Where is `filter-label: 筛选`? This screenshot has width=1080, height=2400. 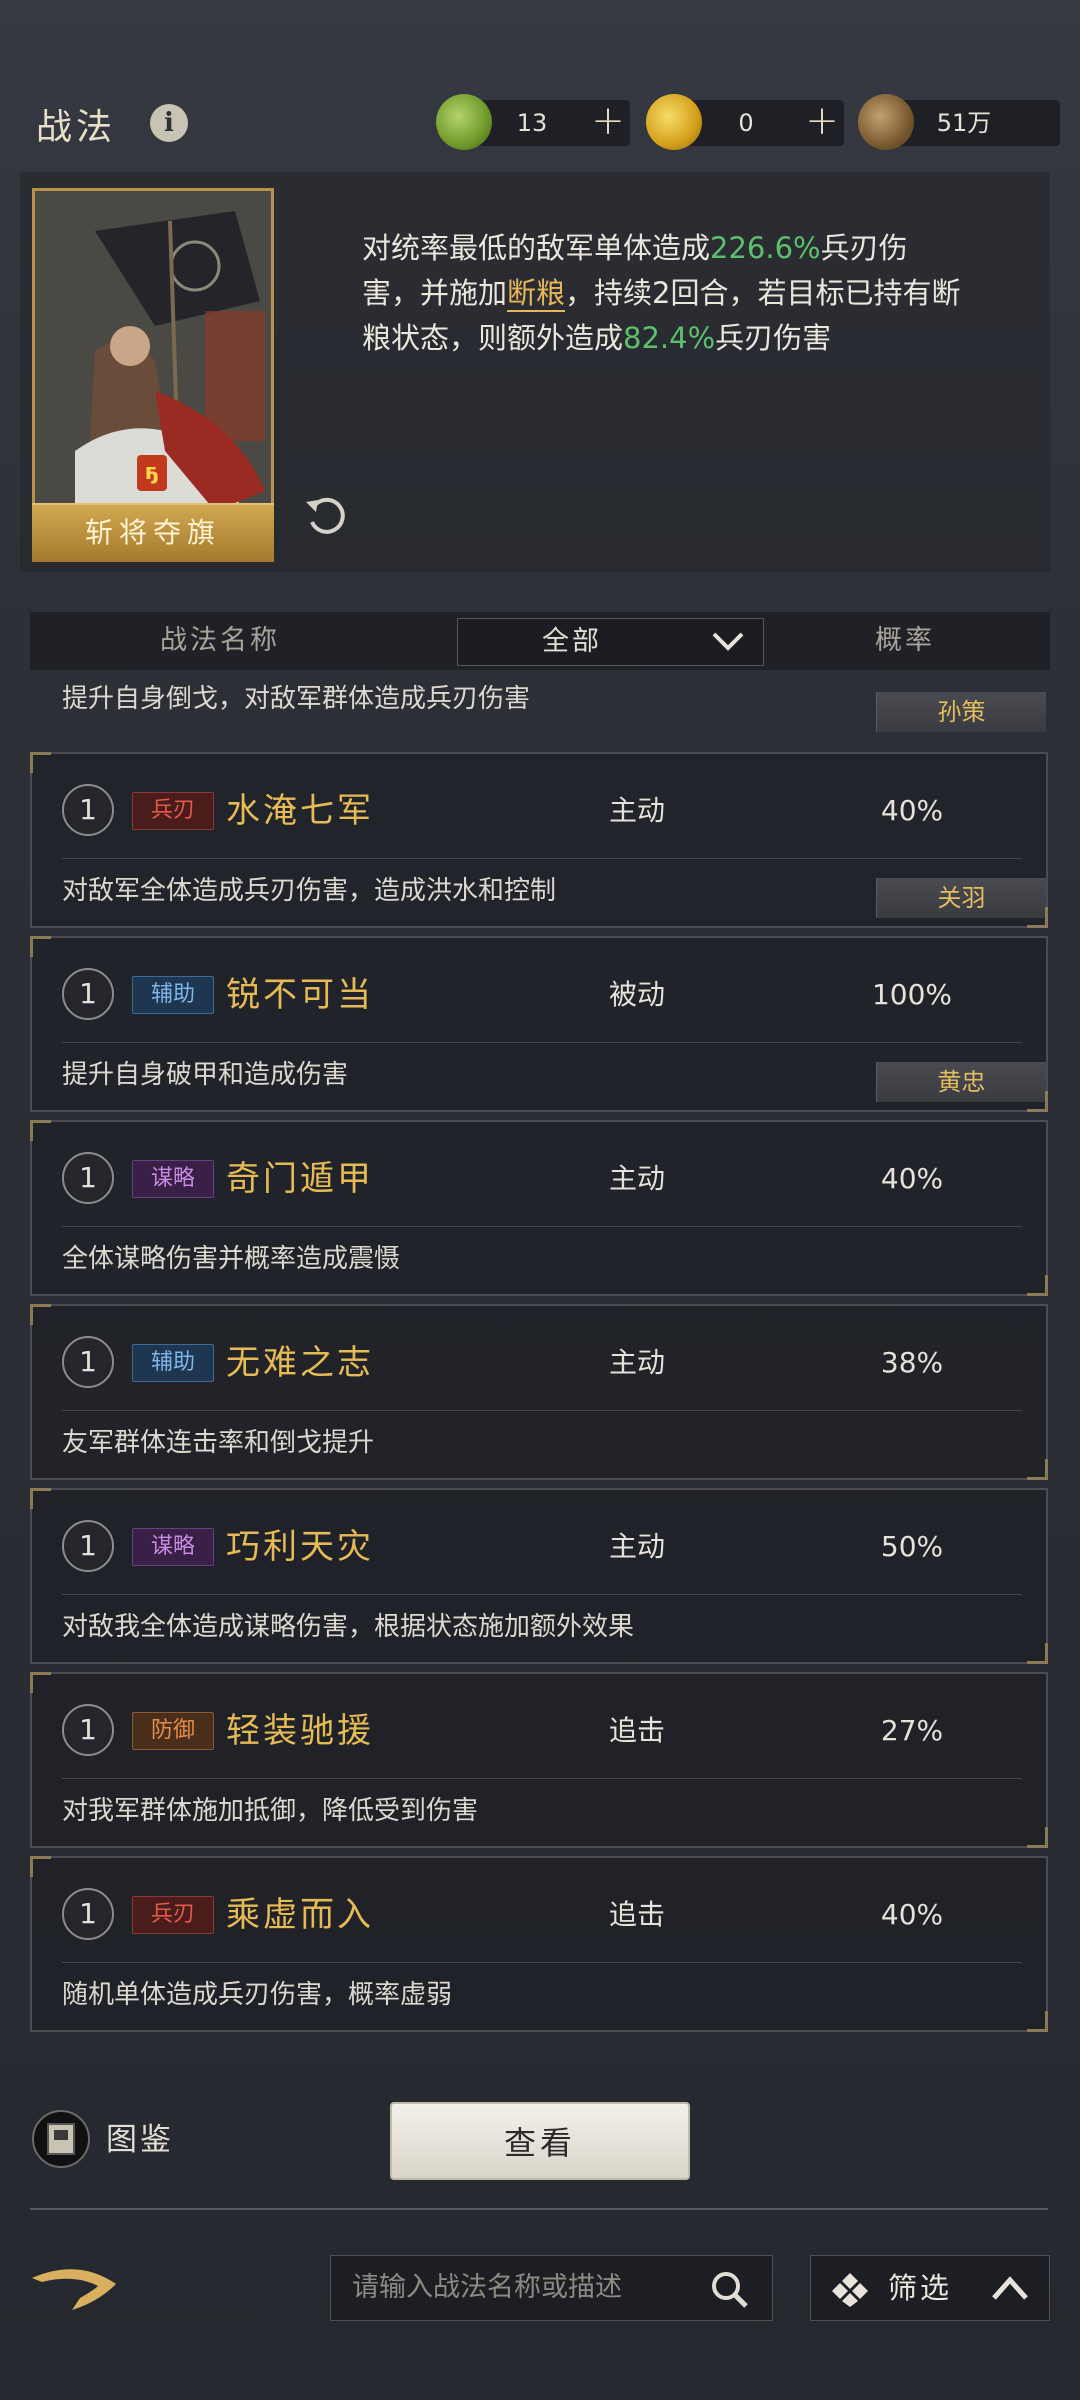
filter-label: 筛选 is located at coordinates (920, 2288).